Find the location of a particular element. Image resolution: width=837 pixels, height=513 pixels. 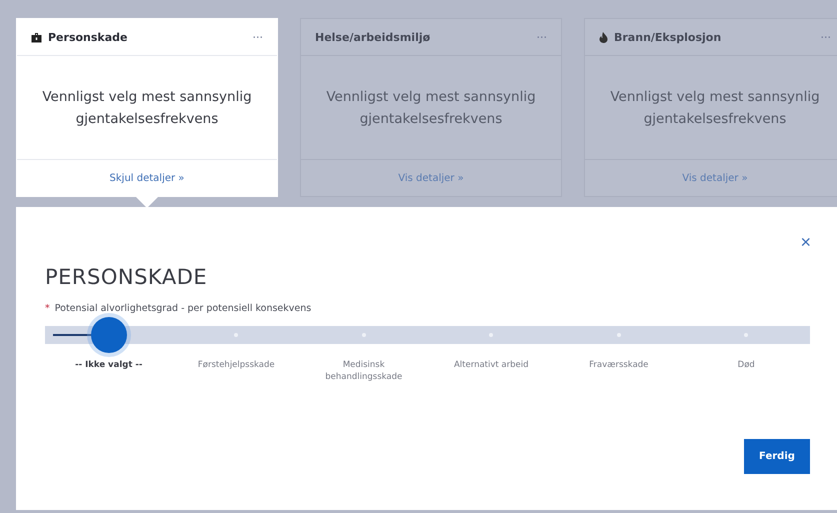

slider-label: Alternativt arbeid is located at coordinates (491, 368).